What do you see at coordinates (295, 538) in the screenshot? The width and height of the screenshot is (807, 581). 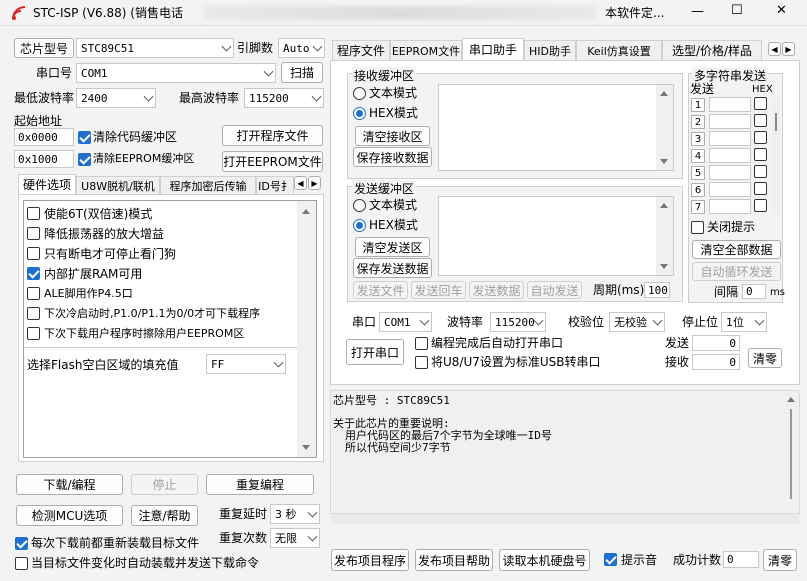 I see `repeat-count-select: 无限` at bounding box center [295, 538].